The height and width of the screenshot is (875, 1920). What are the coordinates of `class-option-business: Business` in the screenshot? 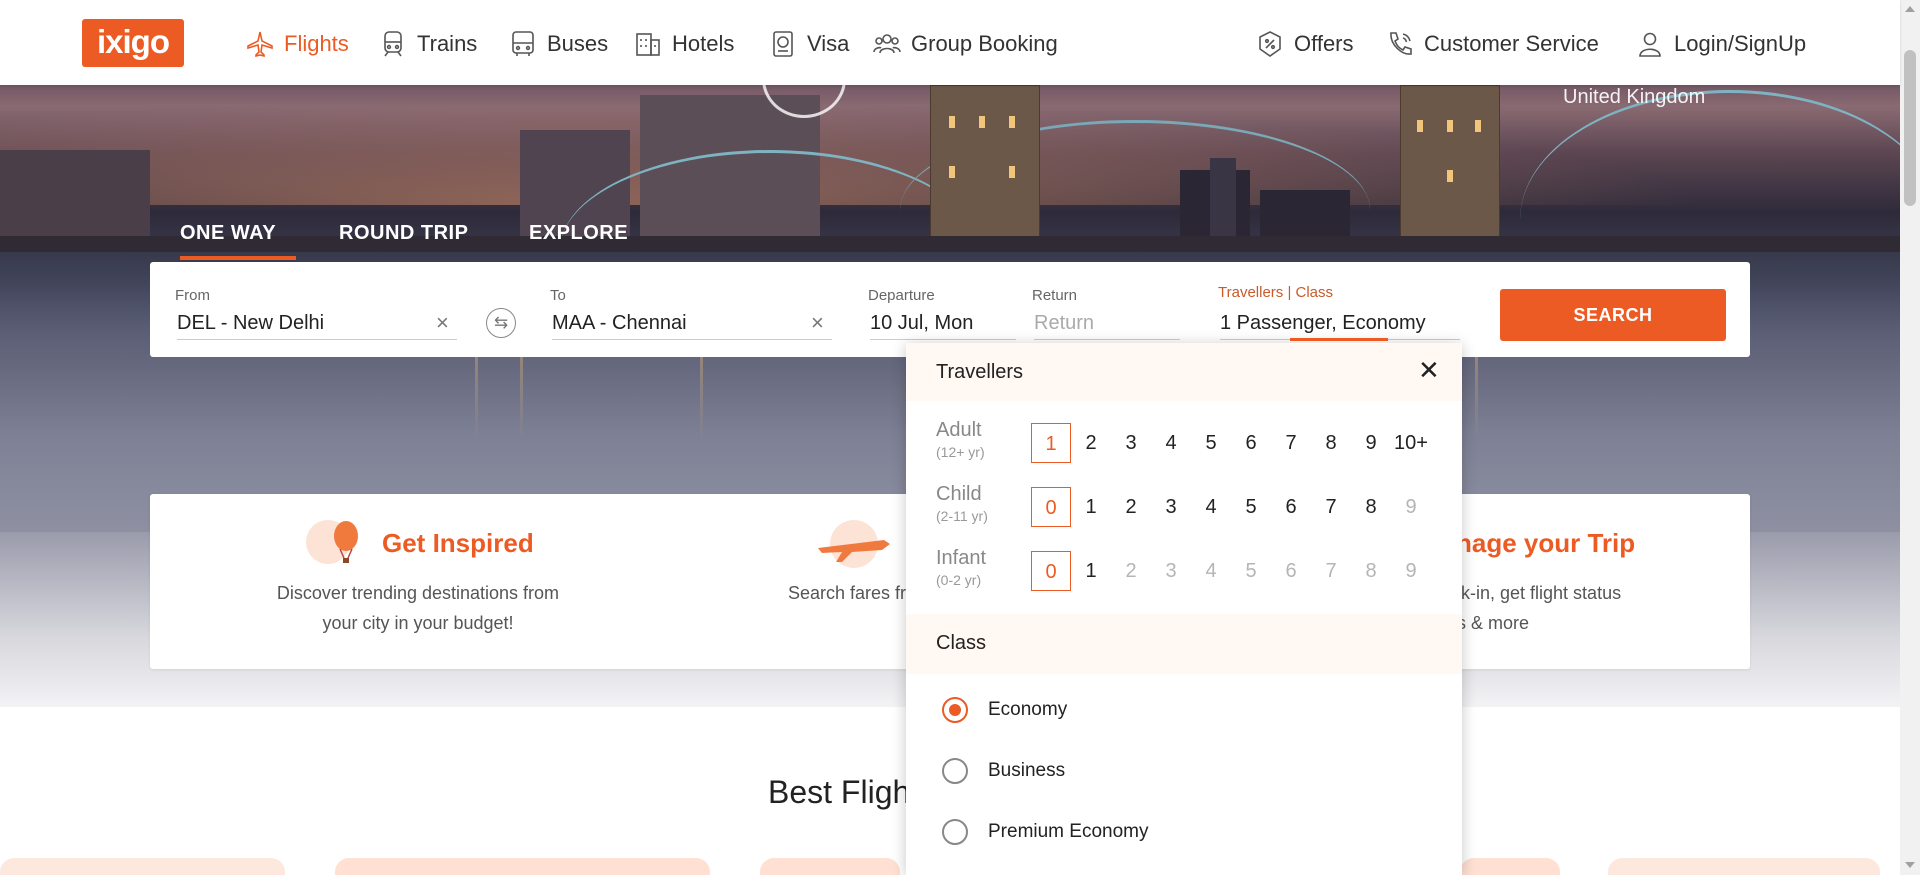 It's located at (1003, 771).